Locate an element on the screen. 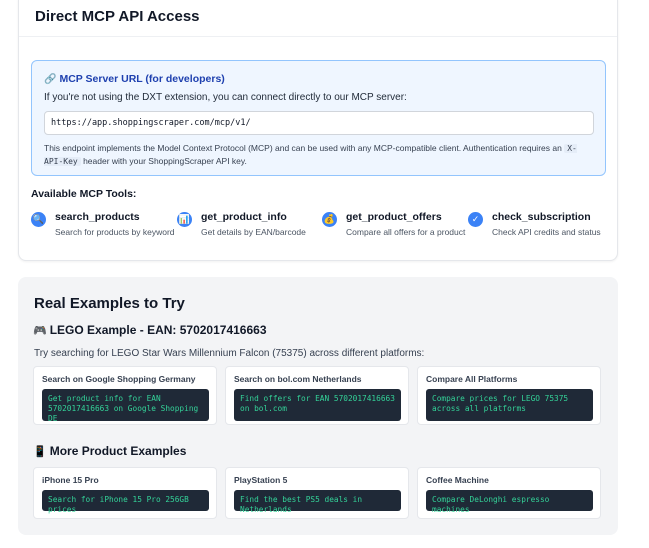 The image size is (649, 548). bar-chart-icon: 📊 is located at coordinates (184, 219).